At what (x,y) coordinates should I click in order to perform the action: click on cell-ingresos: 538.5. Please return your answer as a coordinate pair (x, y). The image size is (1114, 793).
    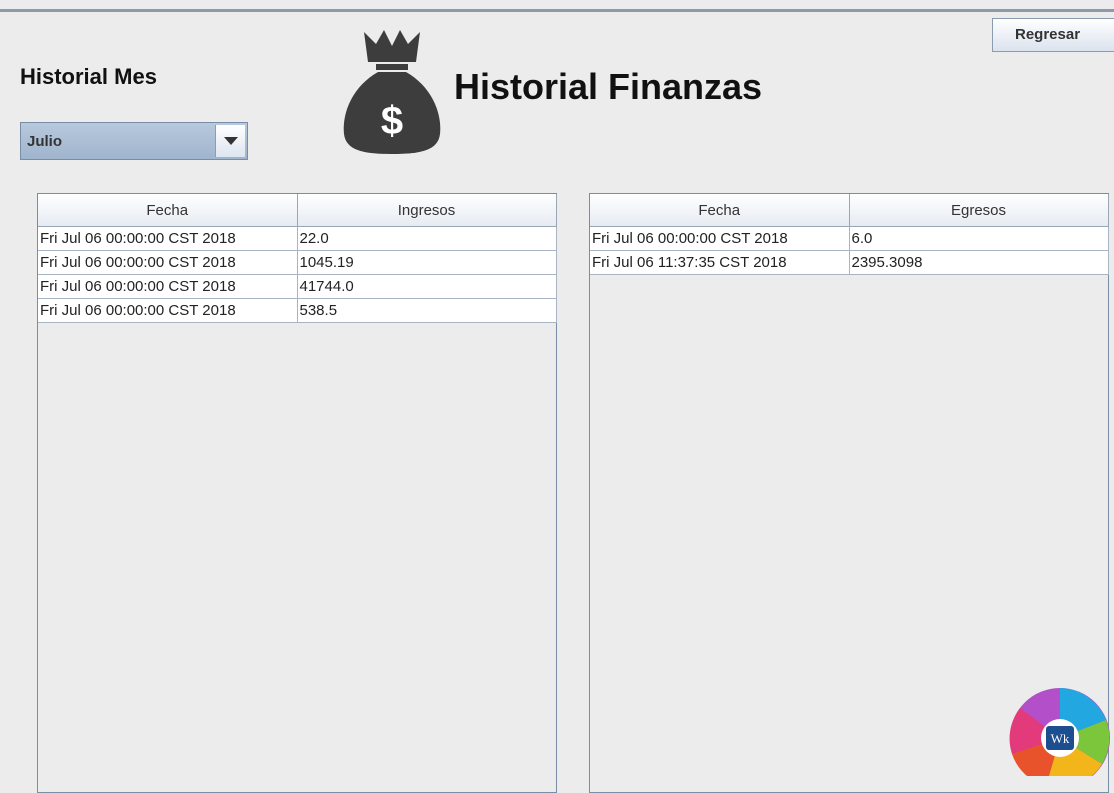
    Looking at the image, I should click on (427, 310).